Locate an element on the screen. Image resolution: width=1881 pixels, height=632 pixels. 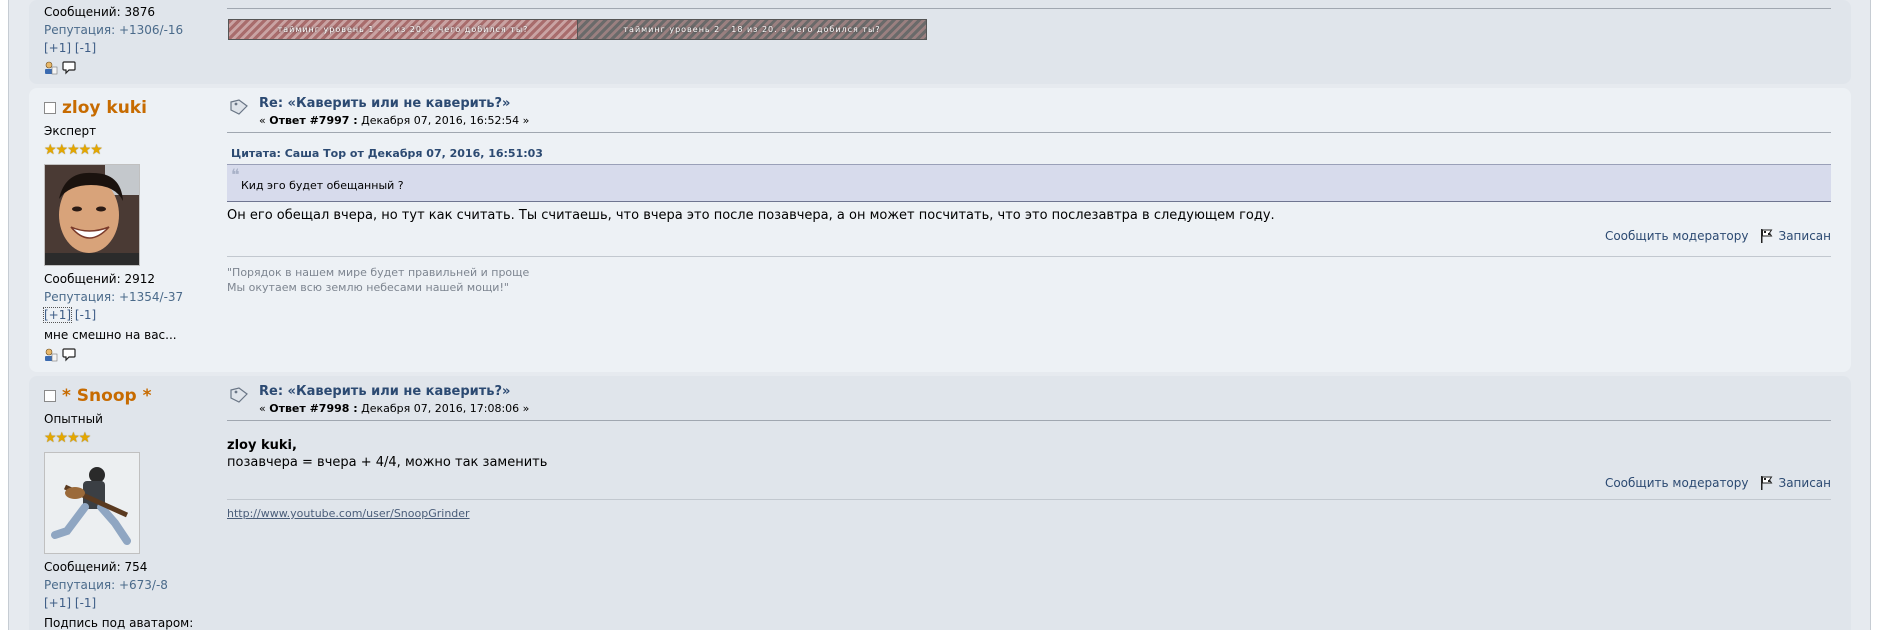
poster-name-row: zloy kuki is located at coordinates (129, 108).